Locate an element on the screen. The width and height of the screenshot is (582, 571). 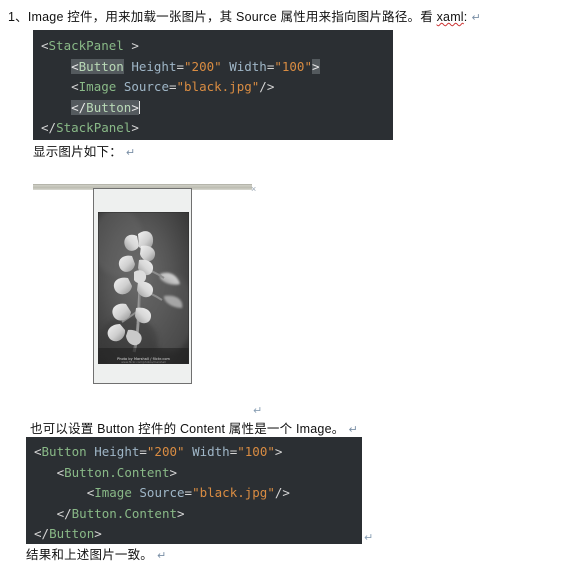
code-line: </StackPanel> is located at coordinates (217, 128).